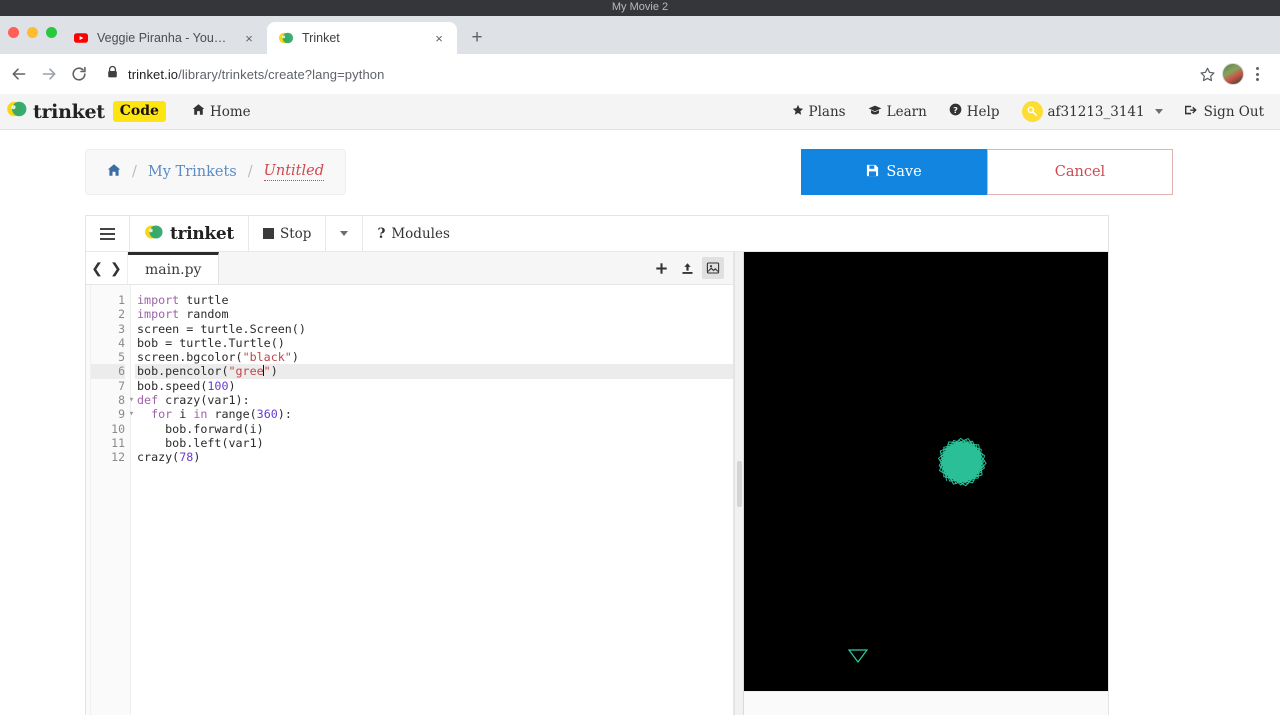 The image size is (1280, 720). What do you see at coordinates (202, 233) in the screenshot?
I see `editor-logo-label: trinket` at bounding box center [202, 233].